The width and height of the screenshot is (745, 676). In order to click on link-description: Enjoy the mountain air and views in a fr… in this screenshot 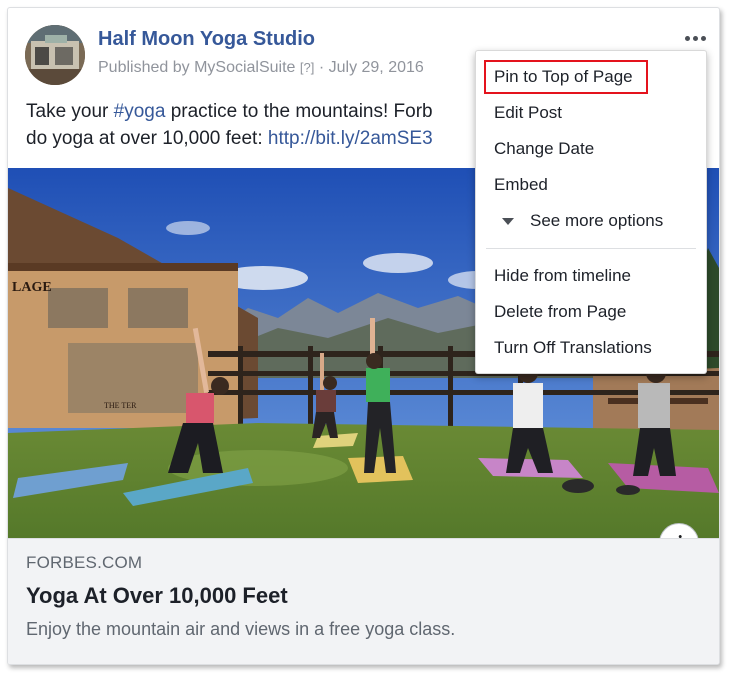, I will do `click(241, 629)`.